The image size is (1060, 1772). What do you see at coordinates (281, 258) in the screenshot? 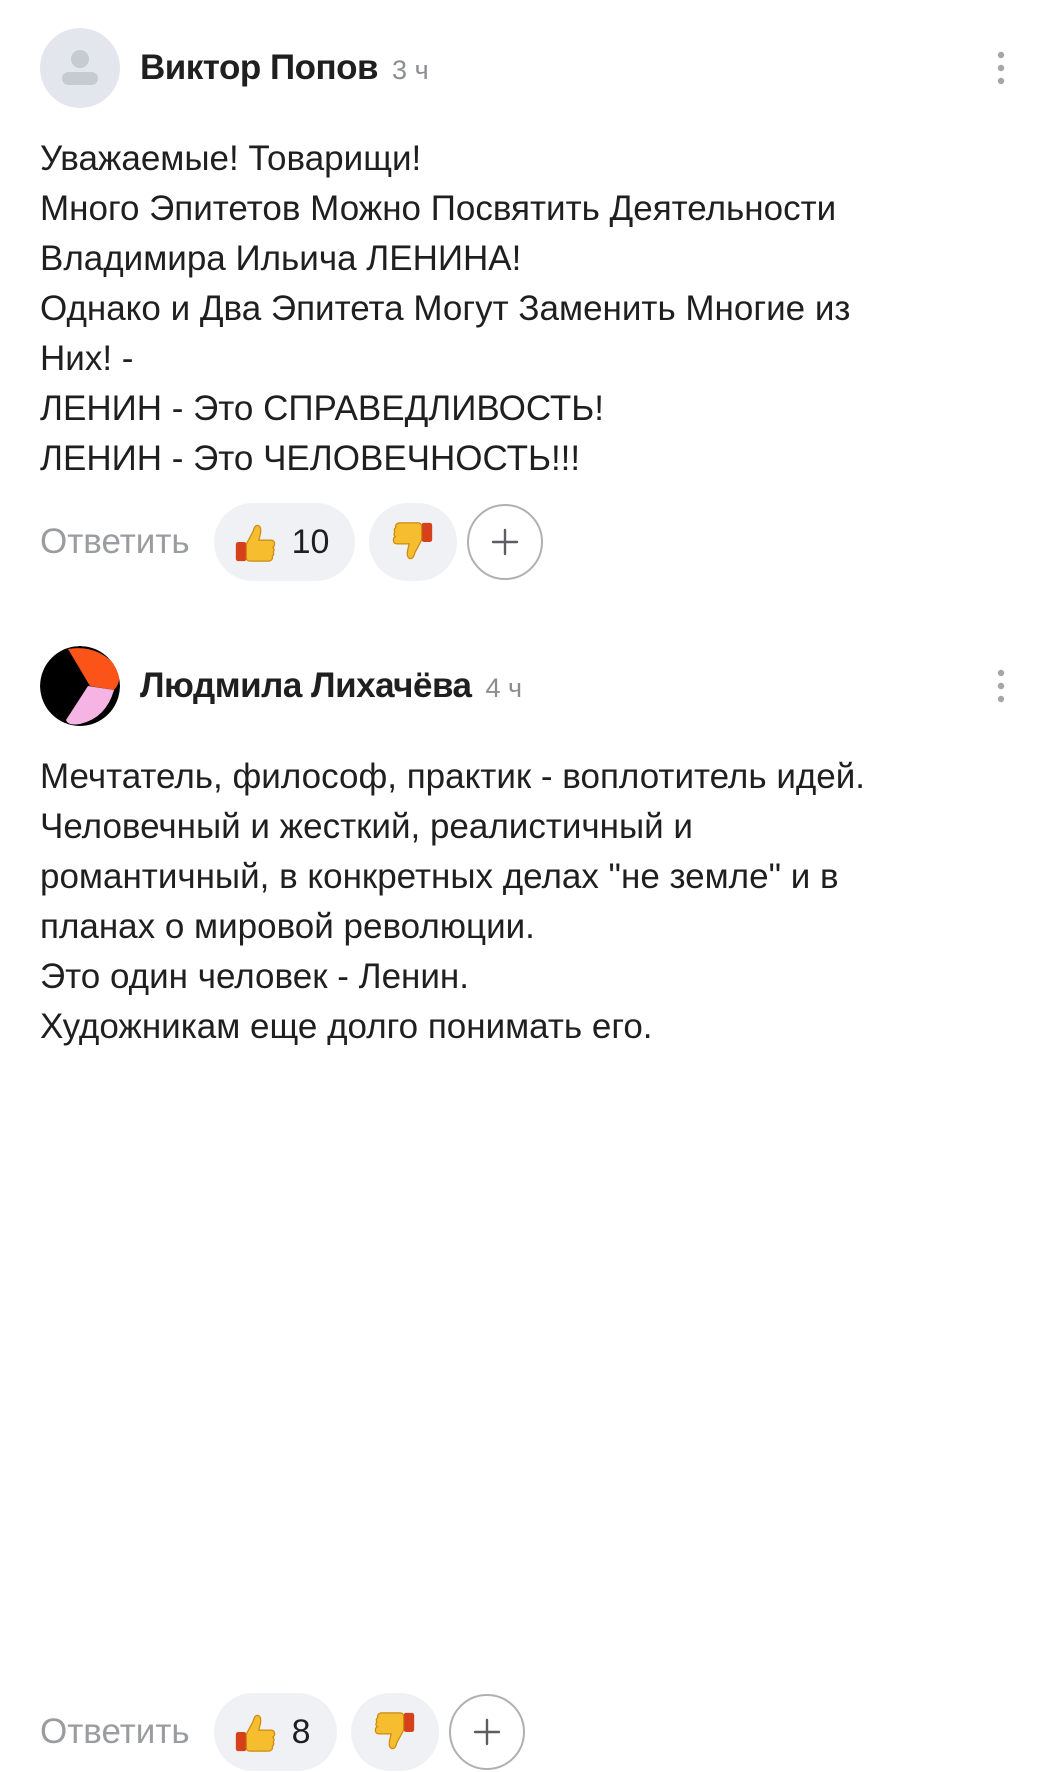
I see `comment-text-line: Владимира Ильича ЛЕНИНА!` at bounding box center [281, 258].